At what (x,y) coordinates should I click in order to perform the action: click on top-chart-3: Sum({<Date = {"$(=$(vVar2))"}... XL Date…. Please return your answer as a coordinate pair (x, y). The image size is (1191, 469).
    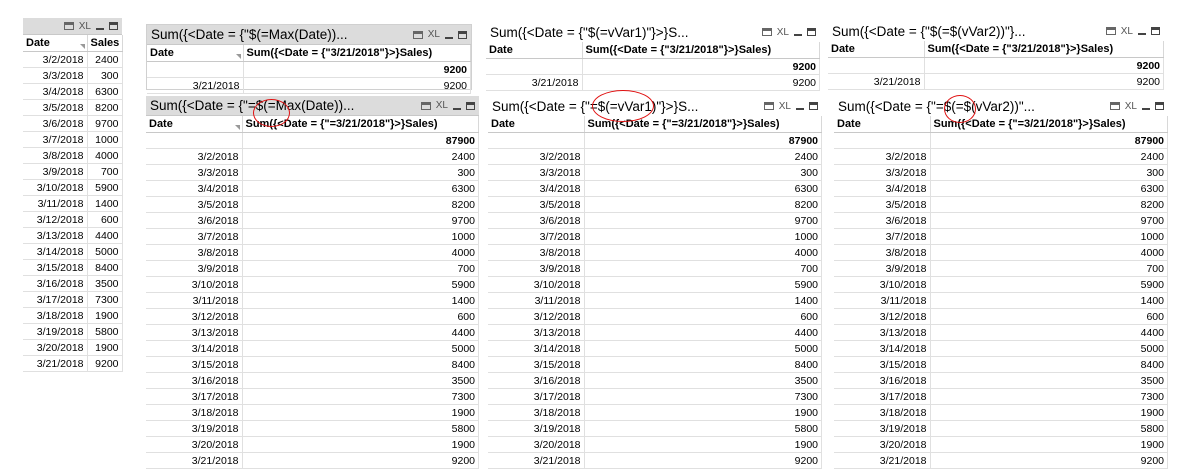
    Looking at the image, I should click on (996, 55).